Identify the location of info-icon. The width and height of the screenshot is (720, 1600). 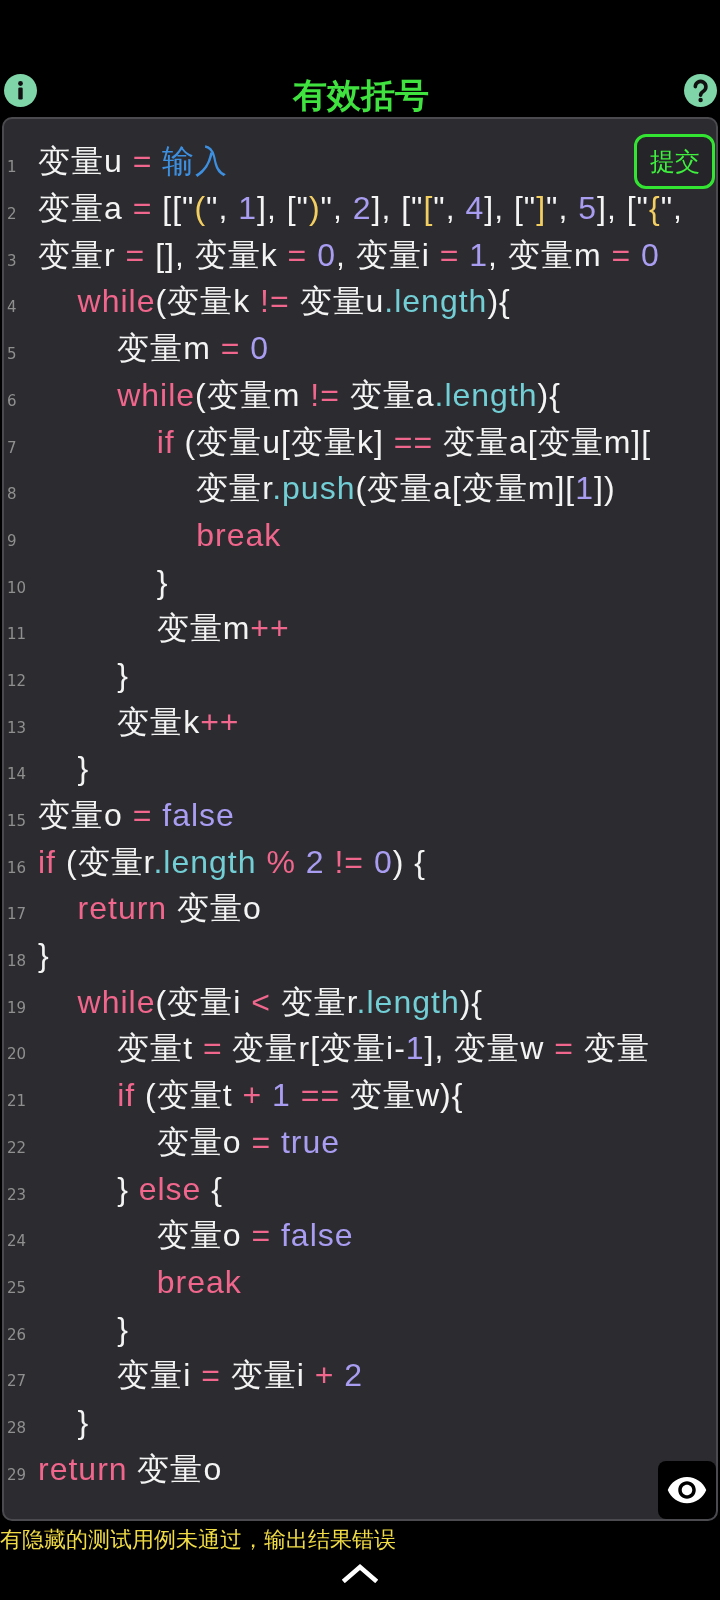
(20, 90).